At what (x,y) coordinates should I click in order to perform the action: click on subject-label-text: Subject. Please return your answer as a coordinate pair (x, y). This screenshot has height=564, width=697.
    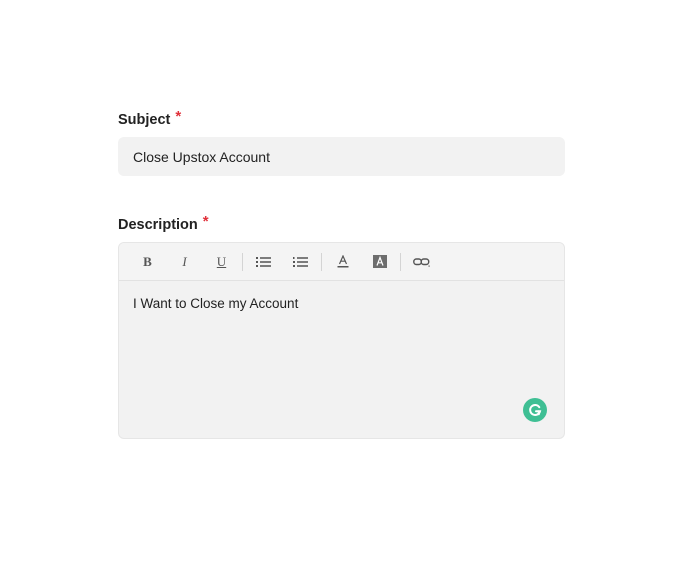
    Looking at the image, I should click on (144, 120).